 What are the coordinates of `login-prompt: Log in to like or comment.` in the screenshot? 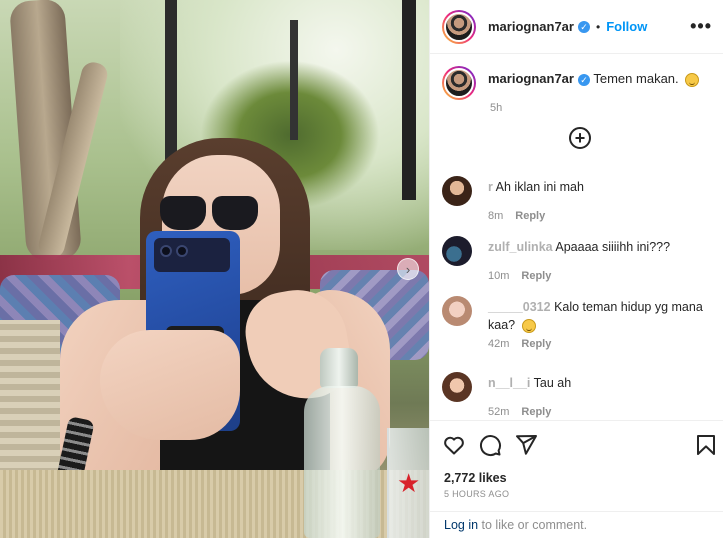 It's located at (576, 524).